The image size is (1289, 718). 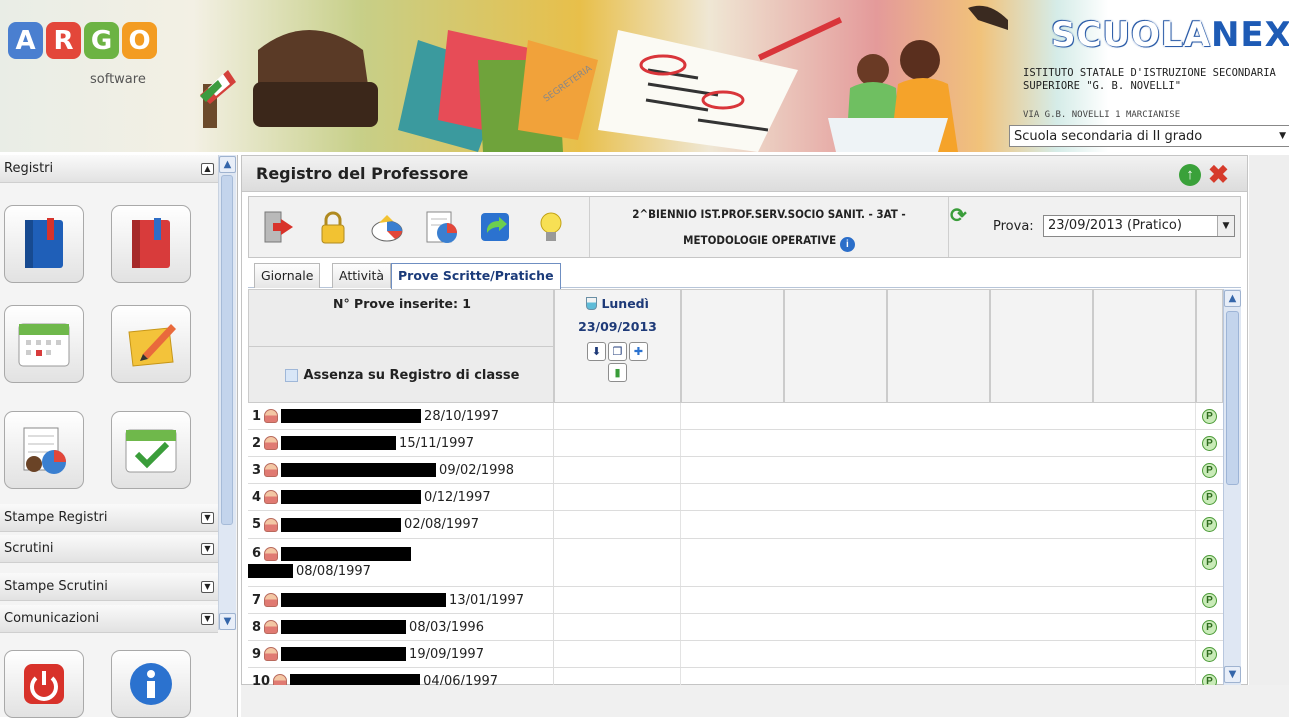 I want to click on tab-giornale: Giornale, so click(x=287, y=275).